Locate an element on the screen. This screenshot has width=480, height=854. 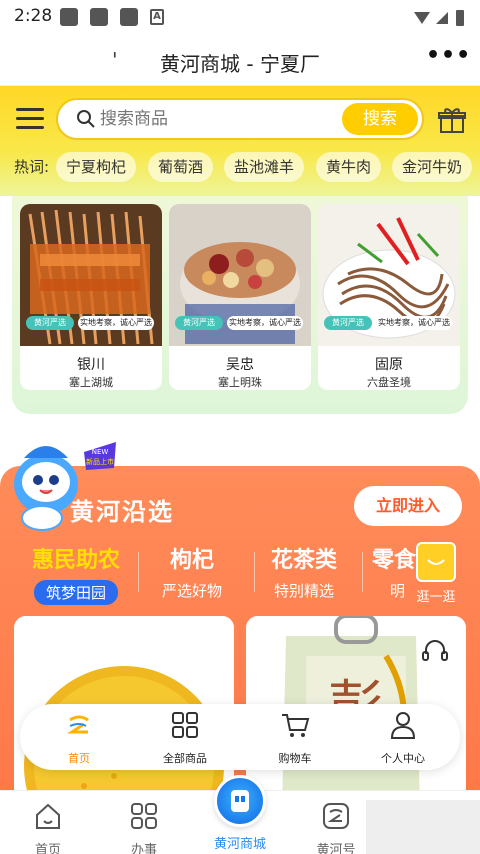
tab-services: 办事 is located at coordinates (144, 827).